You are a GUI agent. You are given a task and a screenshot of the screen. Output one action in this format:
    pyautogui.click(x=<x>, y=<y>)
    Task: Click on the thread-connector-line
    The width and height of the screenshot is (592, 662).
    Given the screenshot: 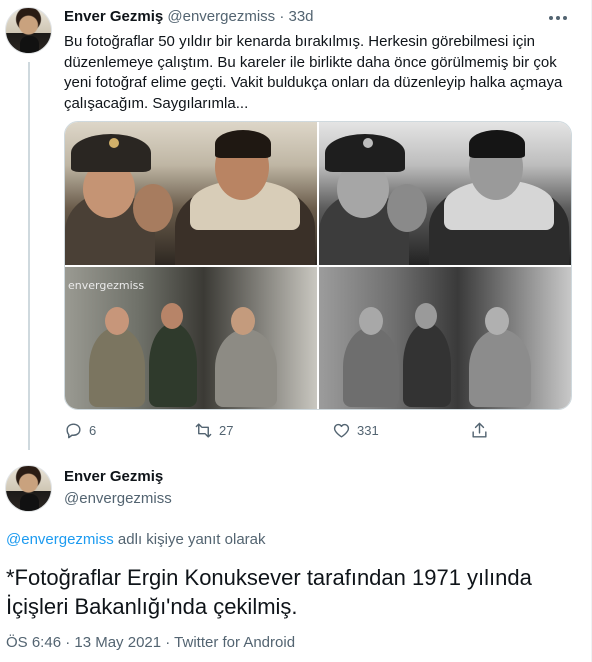 What is the action you would take?
    pyautogui.click(x=29, y=256)
    